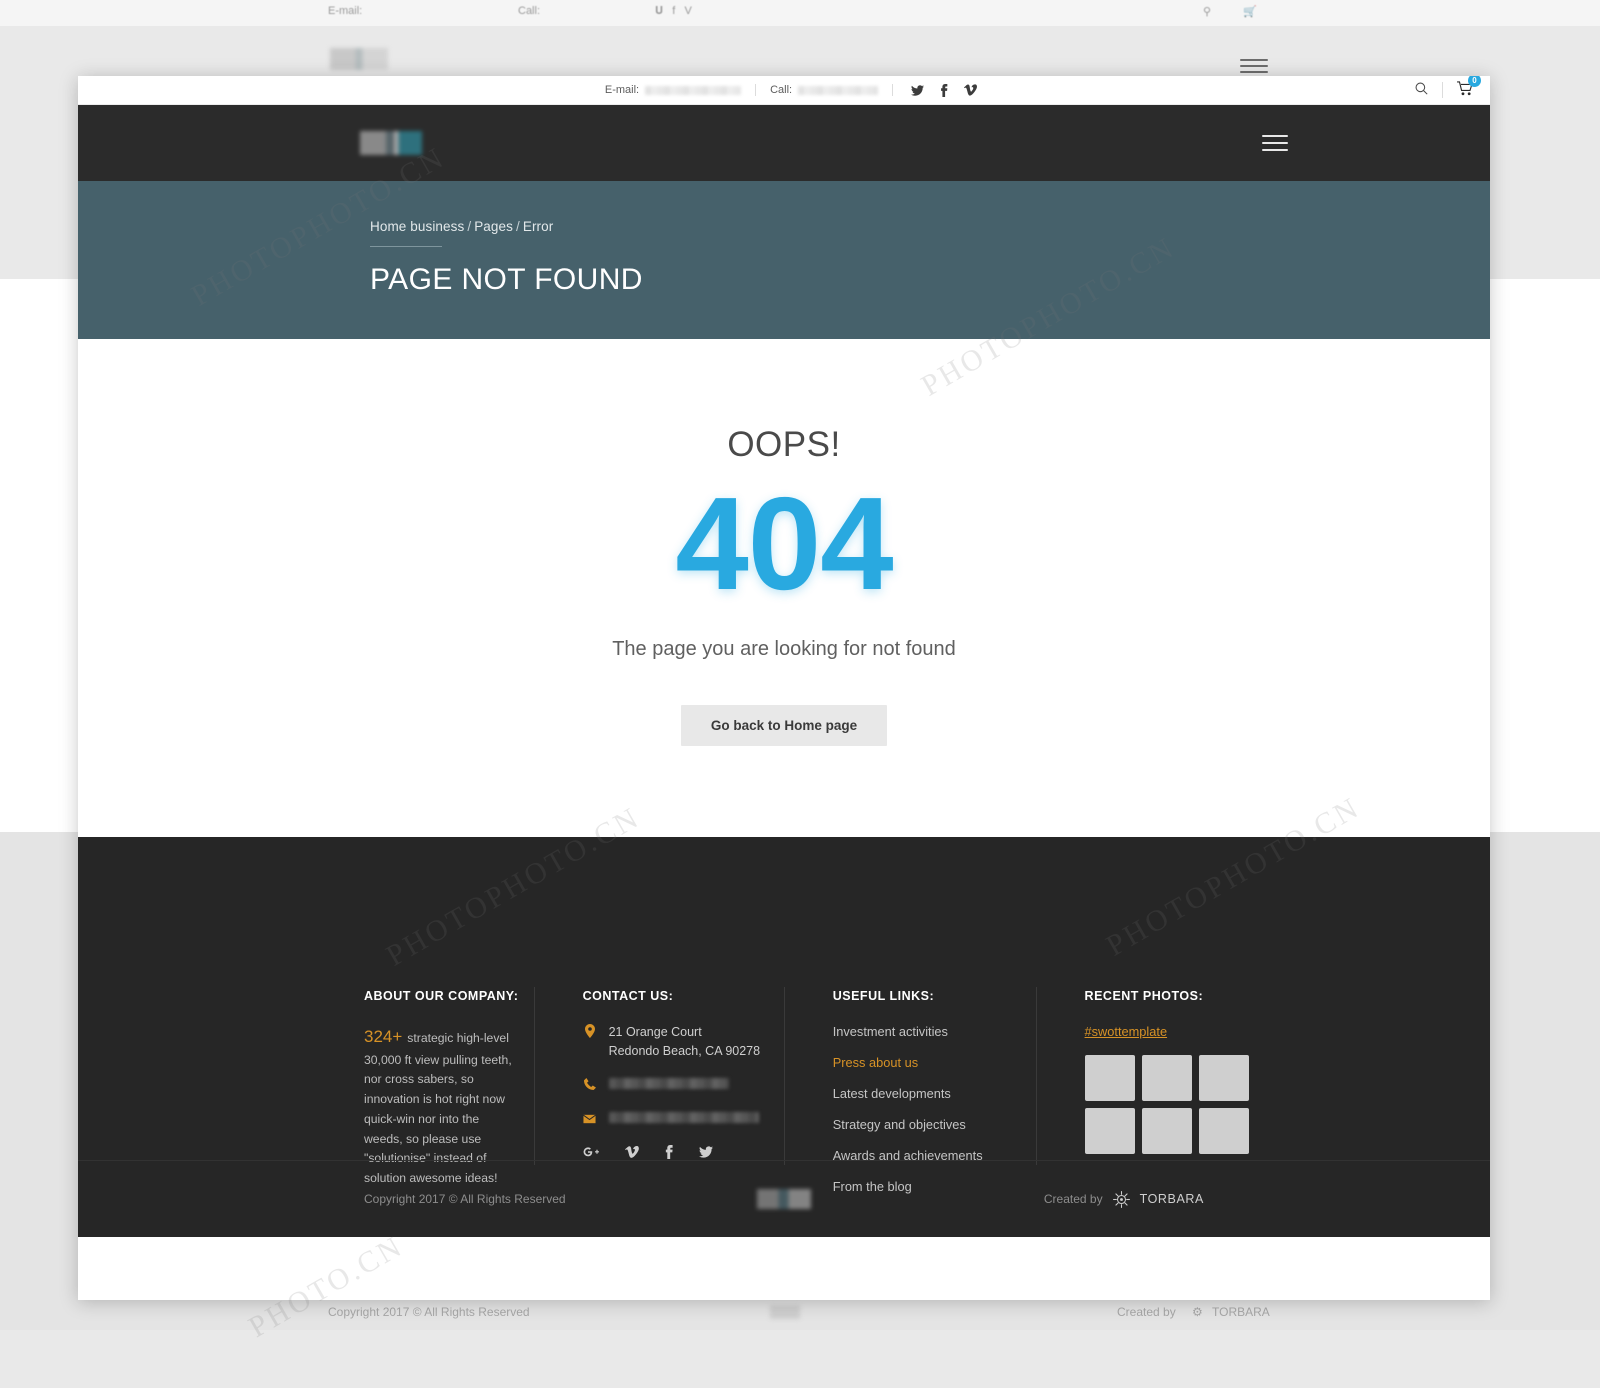 This screenshot has height=1388, width=1600. I want to click on list-item: Press about us, so click(927, 1063).